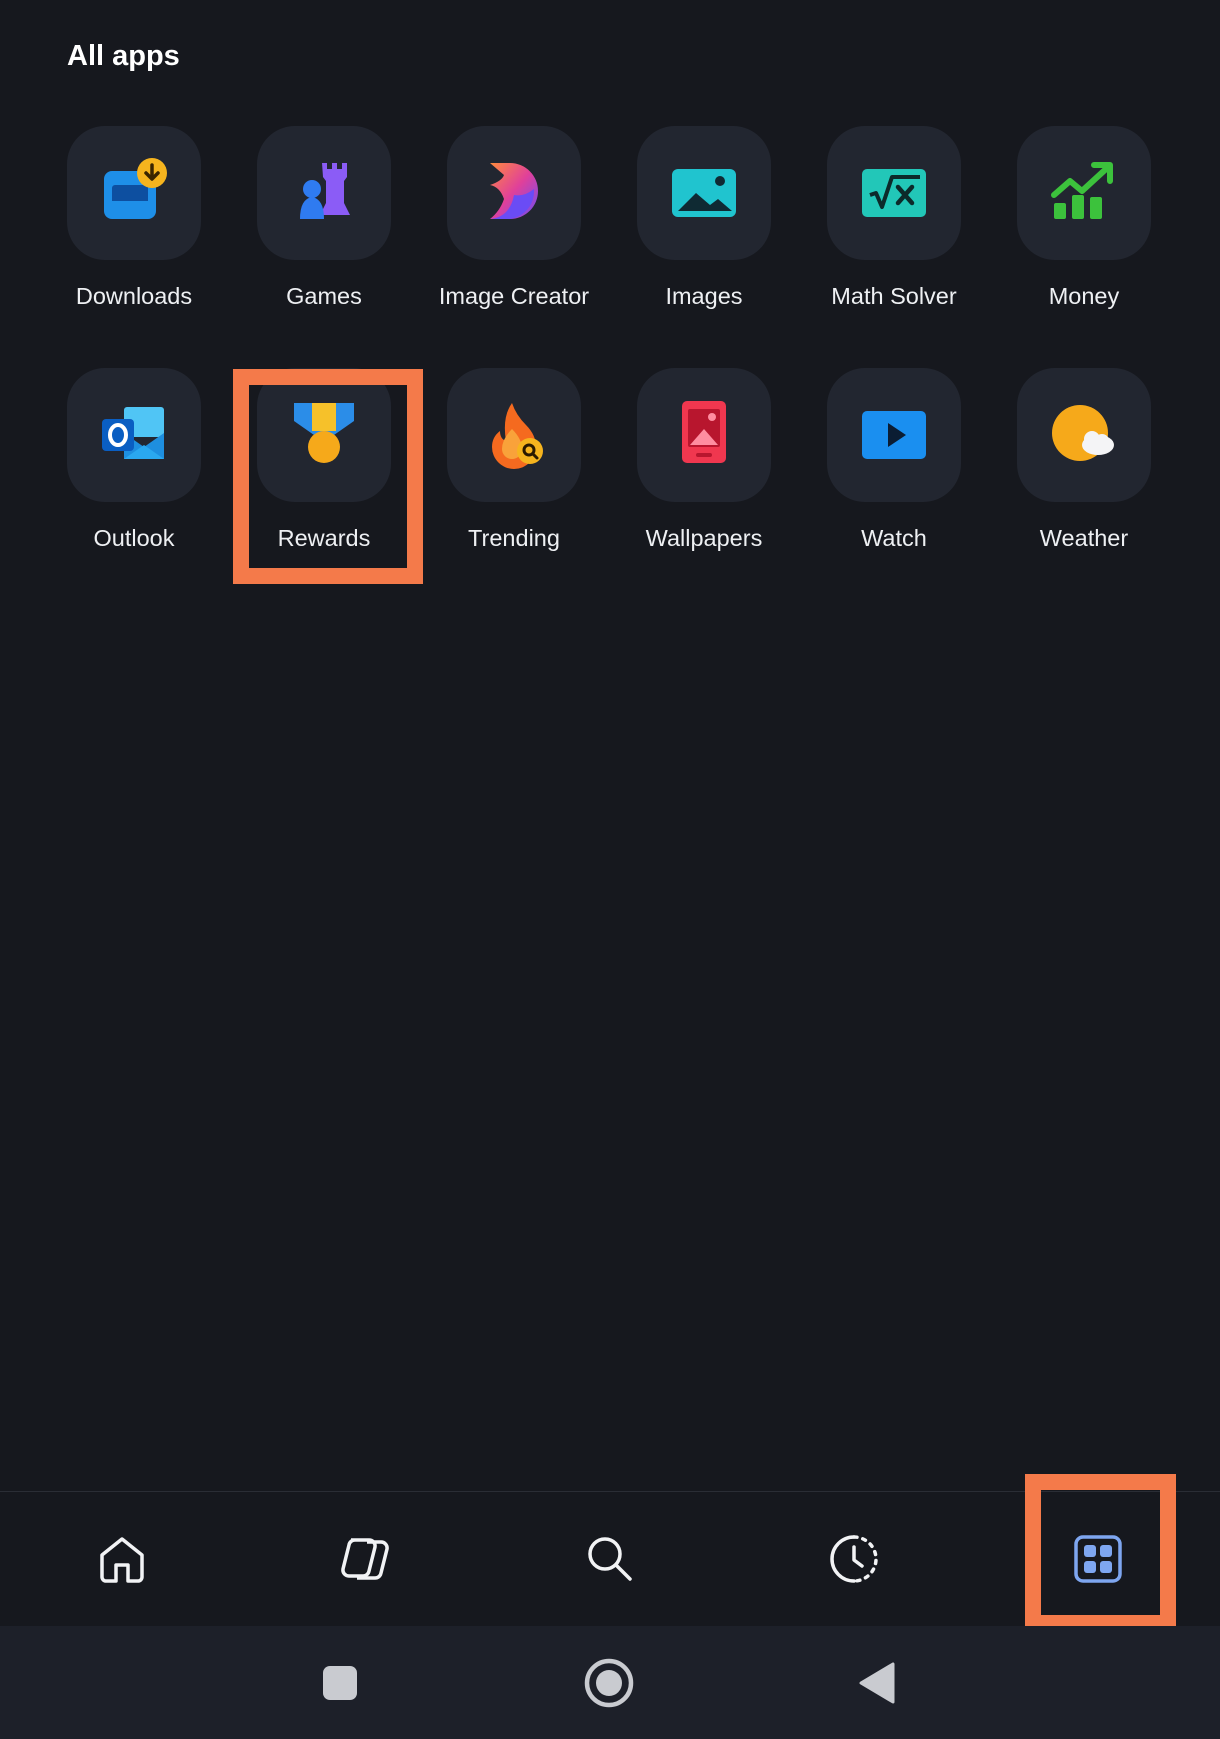 The height and width of the screenshot is (1739, 1220). What do you see at coordinates (514, 296) in the screenshot?
I see `app-label: Image Creator` at bounding box center [514, 296].